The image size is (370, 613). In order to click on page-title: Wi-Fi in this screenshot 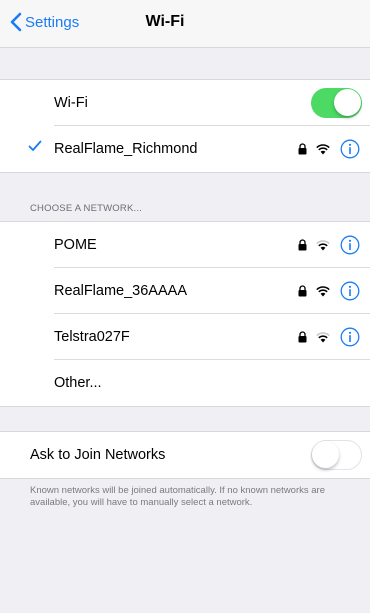, I will do `click(165, 21)`.